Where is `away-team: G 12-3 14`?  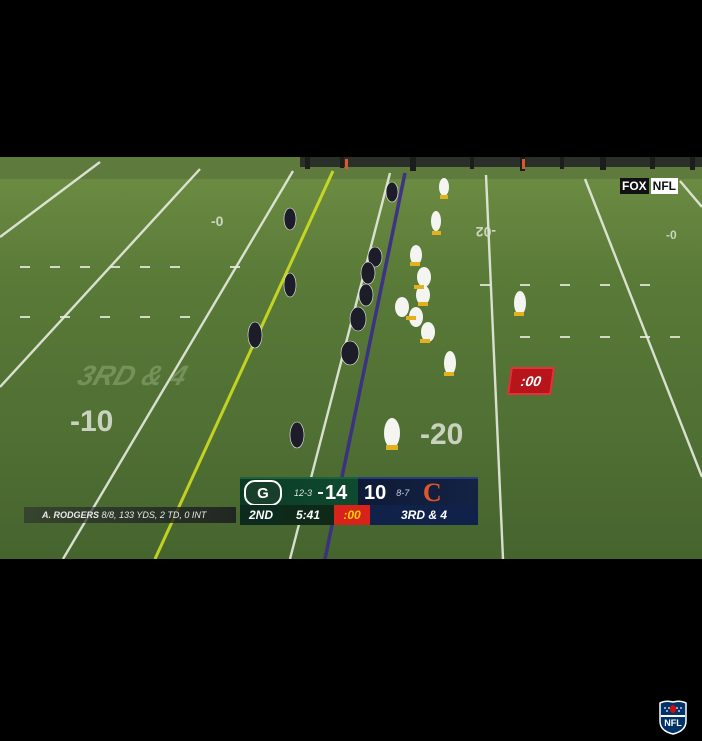
away-team: G 12-3 14 is located at coordinates (299, 492).